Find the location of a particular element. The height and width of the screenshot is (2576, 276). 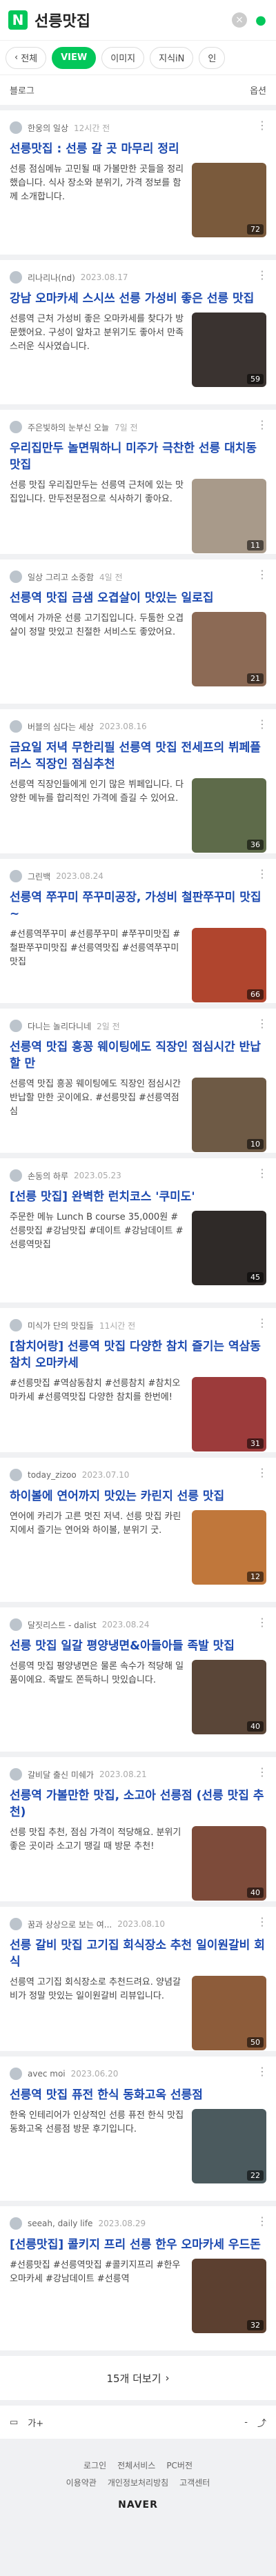

tab-kin: 지식iN is located at coordinates (172, 57).